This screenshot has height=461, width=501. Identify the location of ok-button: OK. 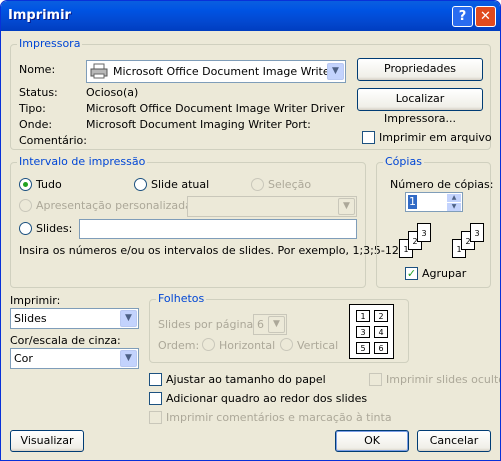
(372, 441).